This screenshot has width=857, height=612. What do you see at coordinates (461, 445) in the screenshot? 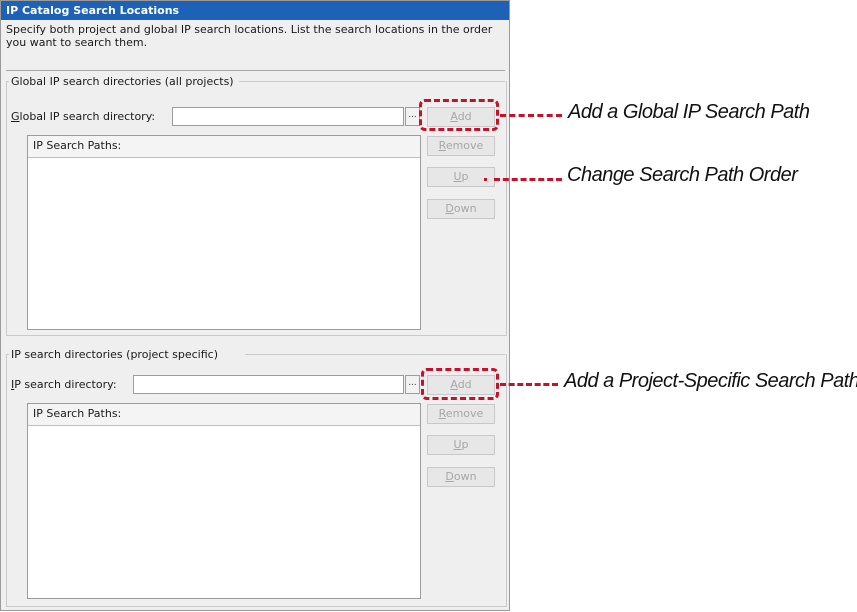
I see `project-up-button: Up` at bounding box center [461, 445].